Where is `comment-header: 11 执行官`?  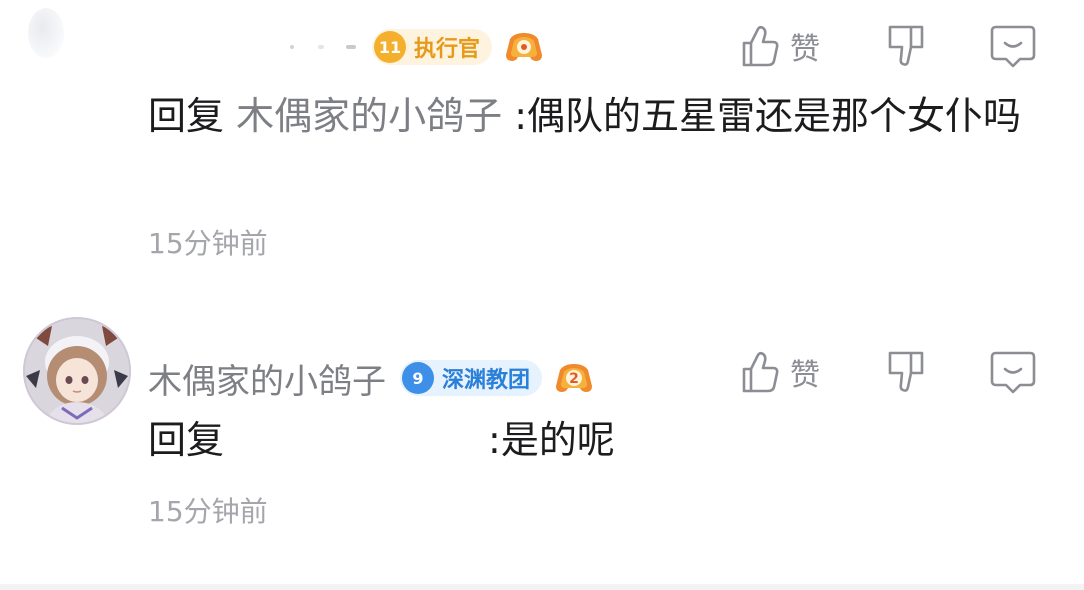 comment-header: 11 执行官 is located at coordinates (412, 47).